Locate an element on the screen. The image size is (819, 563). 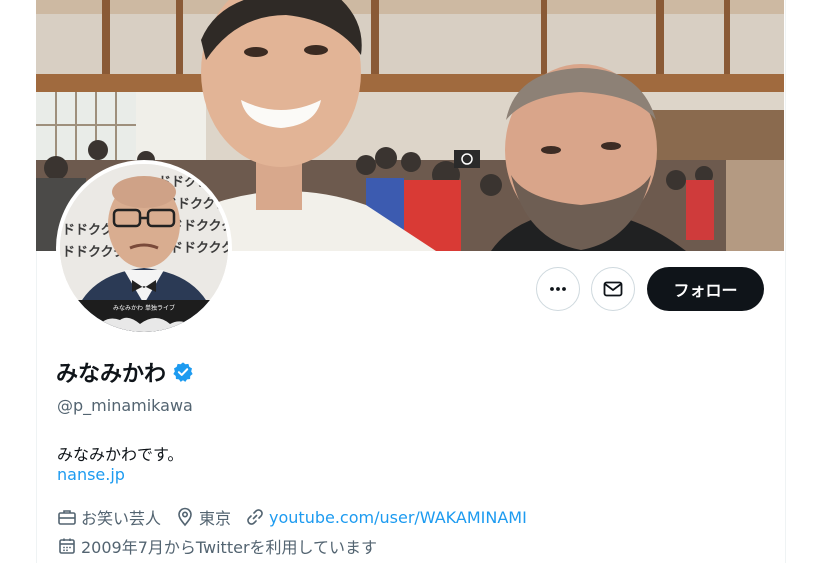
bio-website-link: nanse.jp is located at coordinates (91, 474).